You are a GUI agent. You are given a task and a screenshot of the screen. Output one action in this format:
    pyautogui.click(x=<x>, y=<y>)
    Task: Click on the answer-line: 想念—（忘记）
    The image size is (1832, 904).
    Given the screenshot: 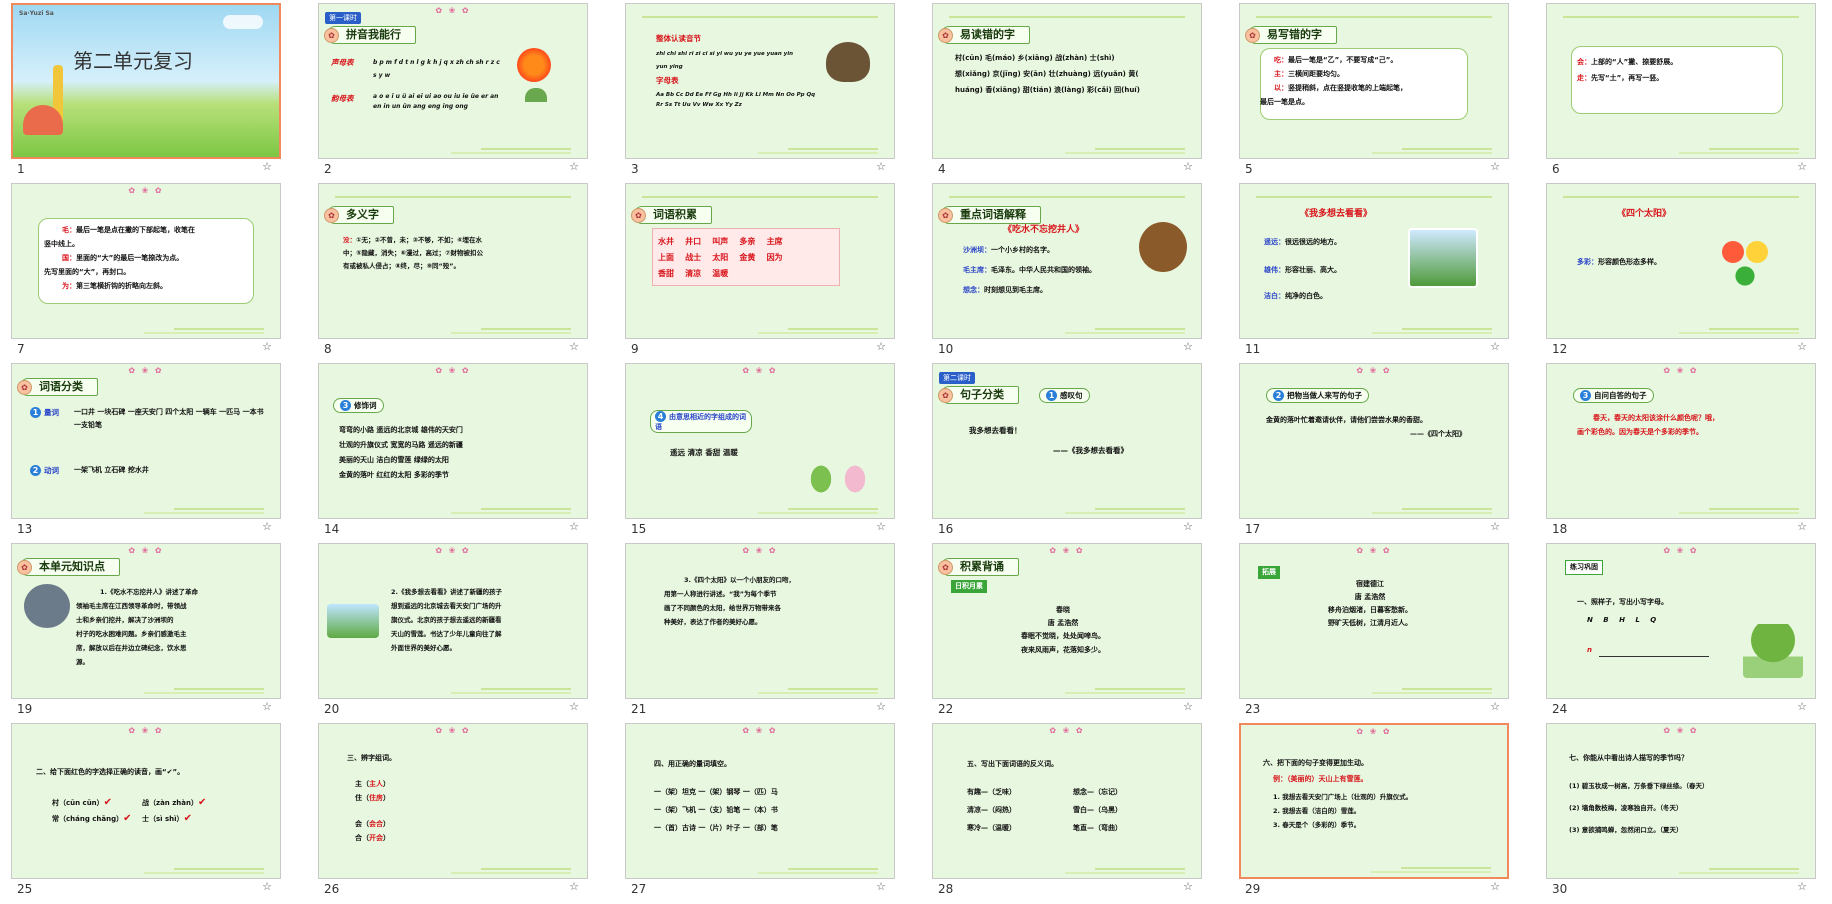 What is the action you would take?
    pyautogui.click(x=1097, y=792)
    